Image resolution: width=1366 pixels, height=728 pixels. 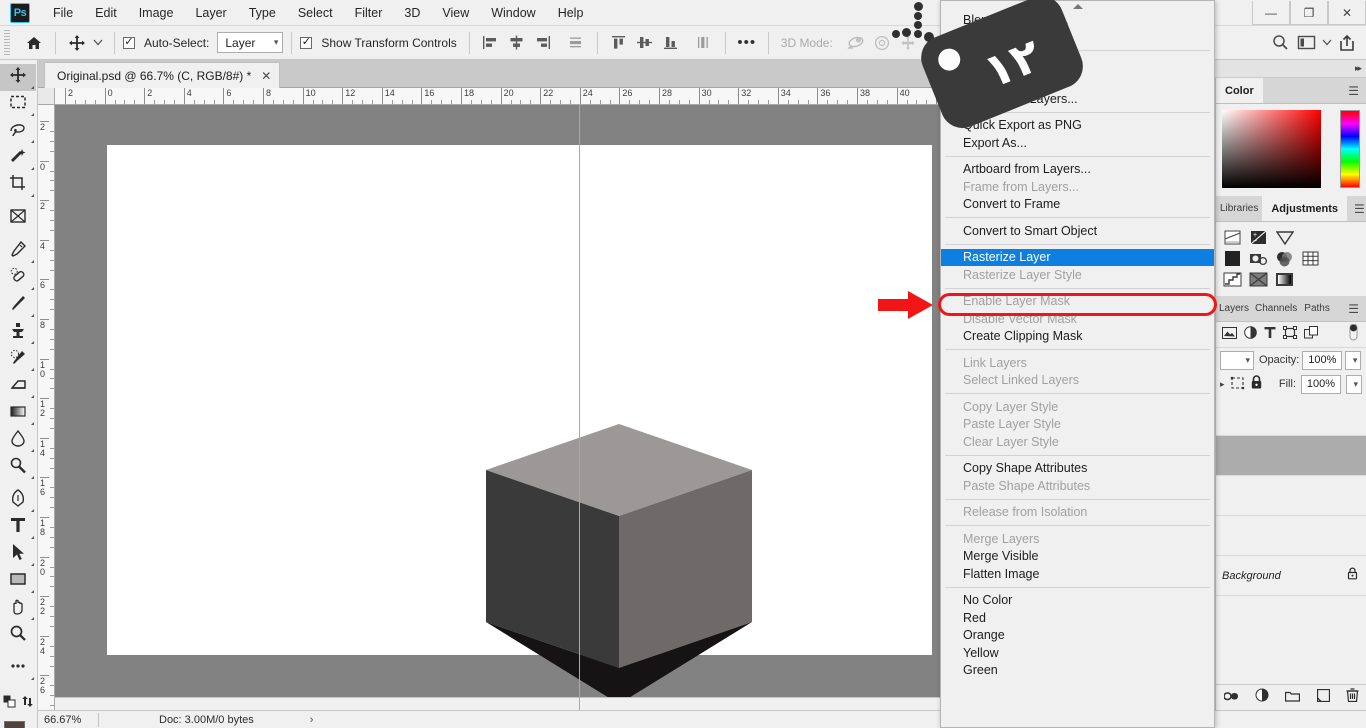 I want to click on history-brush-tool, so click(x=18, y=359).